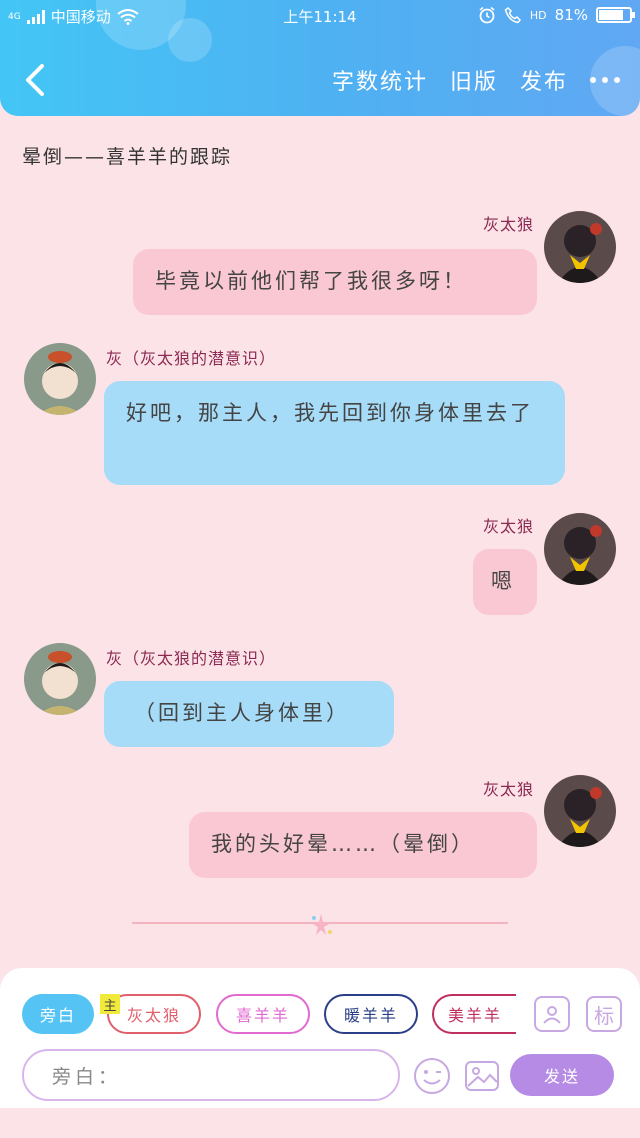 The width and height of the screenshot is (640, 1138). What do you see at coordinates (474, 80) in the screenshot?
I see `old-version-button: 旧版` at bounding box center [474, 80].